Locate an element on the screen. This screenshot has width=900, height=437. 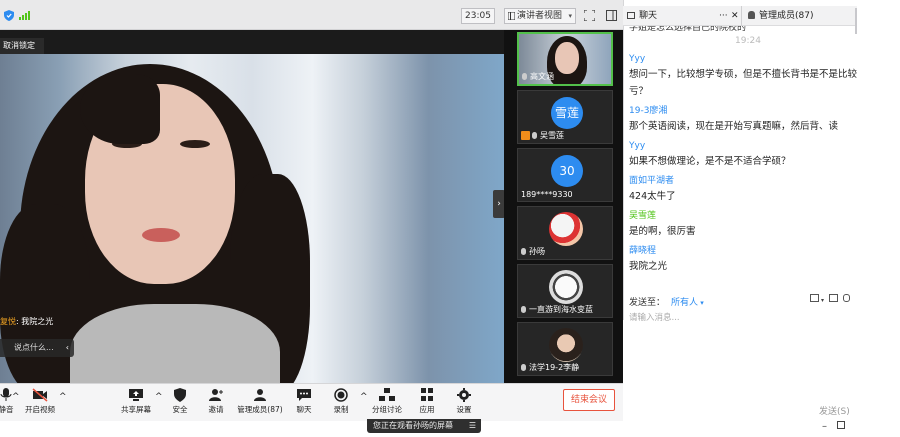
chat-message-text: 424太牛了 is located at coordinates (652, 196).